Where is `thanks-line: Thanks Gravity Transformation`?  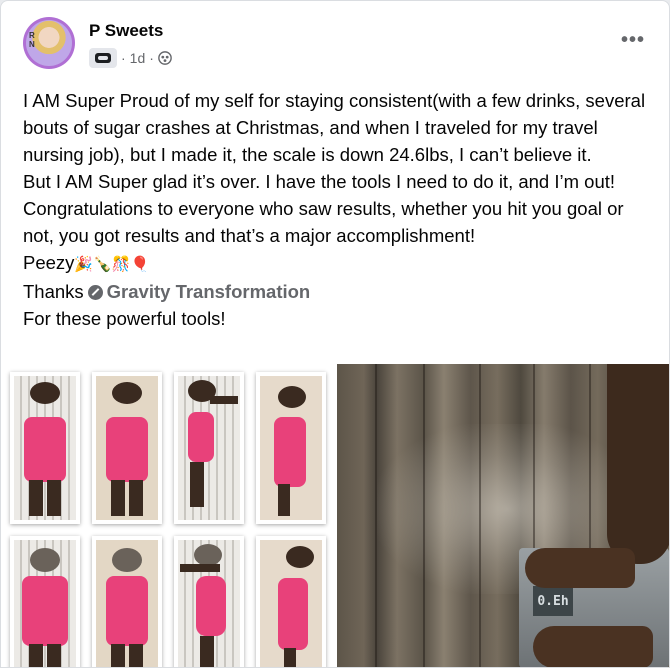
thanks-line: Thanks Gravity Transformation is located at coordinates (339, 291).